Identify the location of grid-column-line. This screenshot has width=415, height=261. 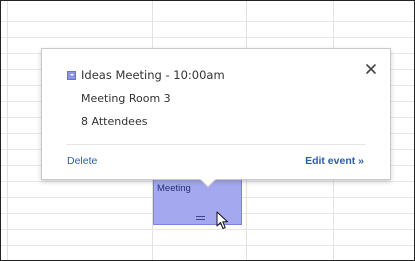
(7, 130).